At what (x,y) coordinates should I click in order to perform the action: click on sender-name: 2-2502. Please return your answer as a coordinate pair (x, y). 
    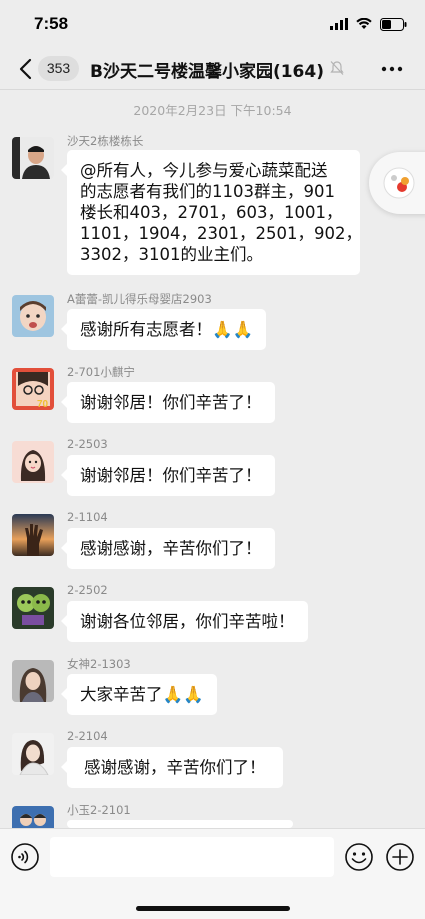
    Looking at the image, I should click on (87, 590).